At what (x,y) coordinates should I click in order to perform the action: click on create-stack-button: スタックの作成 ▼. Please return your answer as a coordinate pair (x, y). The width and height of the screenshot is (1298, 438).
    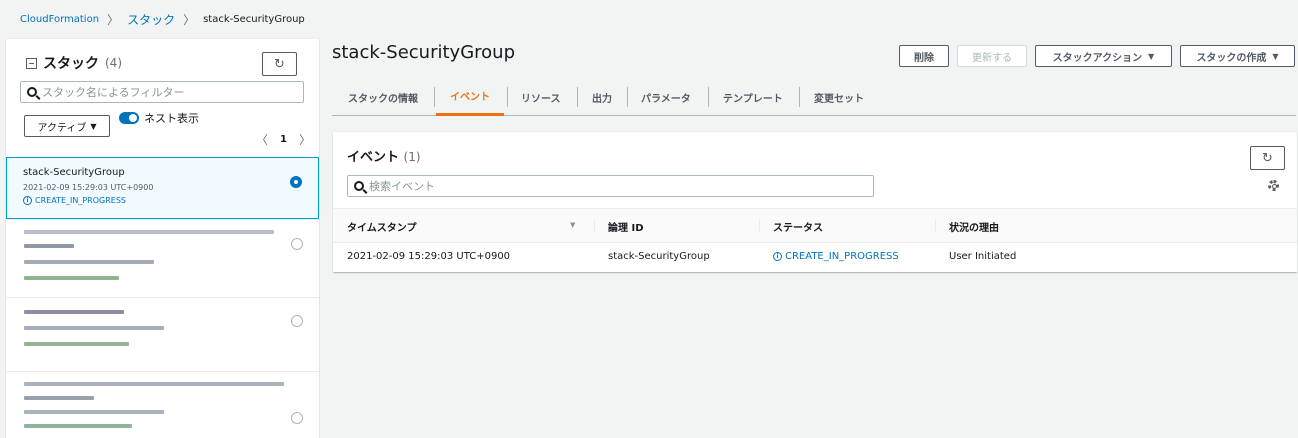
    Looking at the image, I should click on (1237, 56).